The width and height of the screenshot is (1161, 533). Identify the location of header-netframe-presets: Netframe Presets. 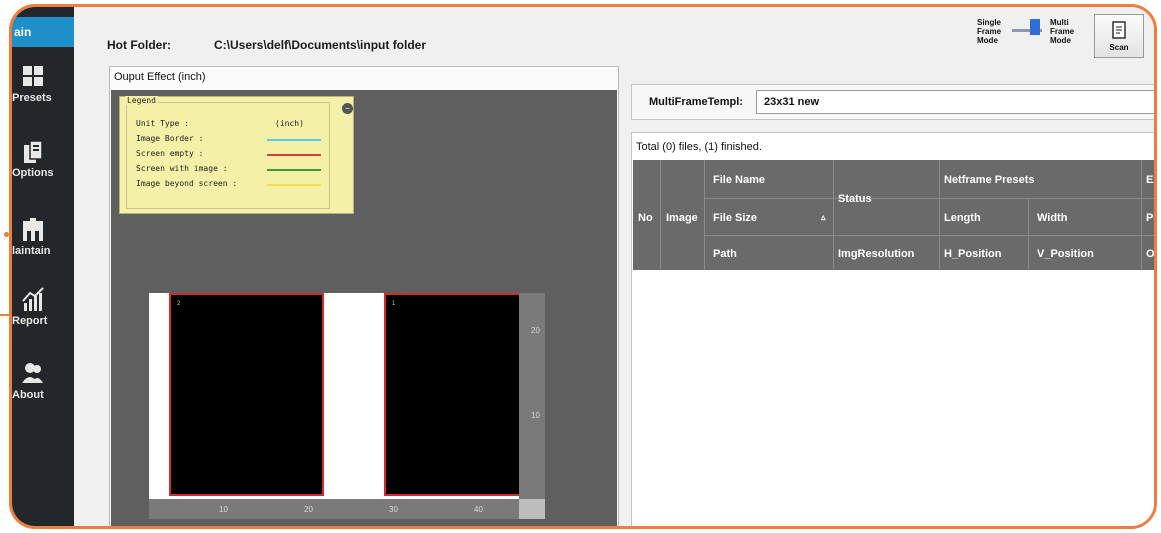
(989, 180).